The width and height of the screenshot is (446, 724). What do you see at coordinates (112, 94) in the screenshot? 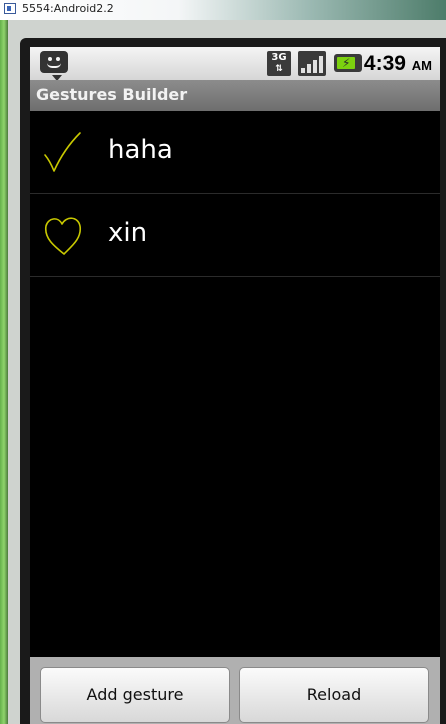
I see `app-title: Gestures Builder` at bounding box center [112, 94].